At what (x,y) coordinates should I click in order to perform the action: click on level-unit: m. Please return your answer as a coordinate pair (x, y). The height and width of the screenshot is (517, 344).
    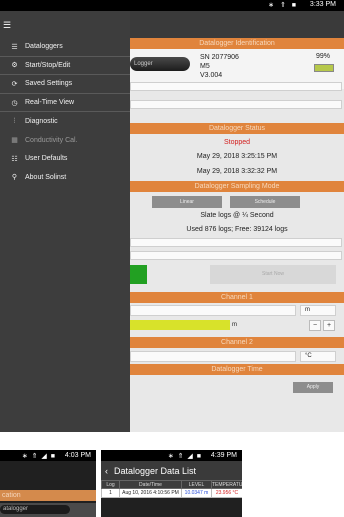
    Looking at the image, I should click on (234, 325).